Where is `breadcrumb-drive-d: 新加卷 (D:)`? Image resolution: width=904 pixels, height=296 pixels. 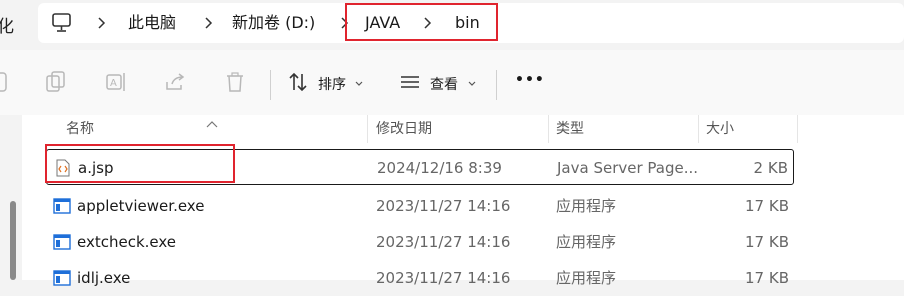 breadcrumb-drive-d: 新加卷 (D:) is located at coordinates (273, 23).